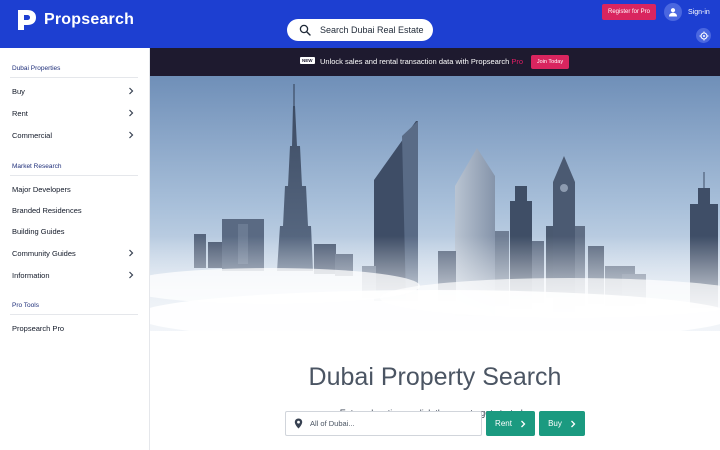  Describe the element at coordinates (503, 423) in the screenshot. I see `rent-button-label: Rent` at that location.